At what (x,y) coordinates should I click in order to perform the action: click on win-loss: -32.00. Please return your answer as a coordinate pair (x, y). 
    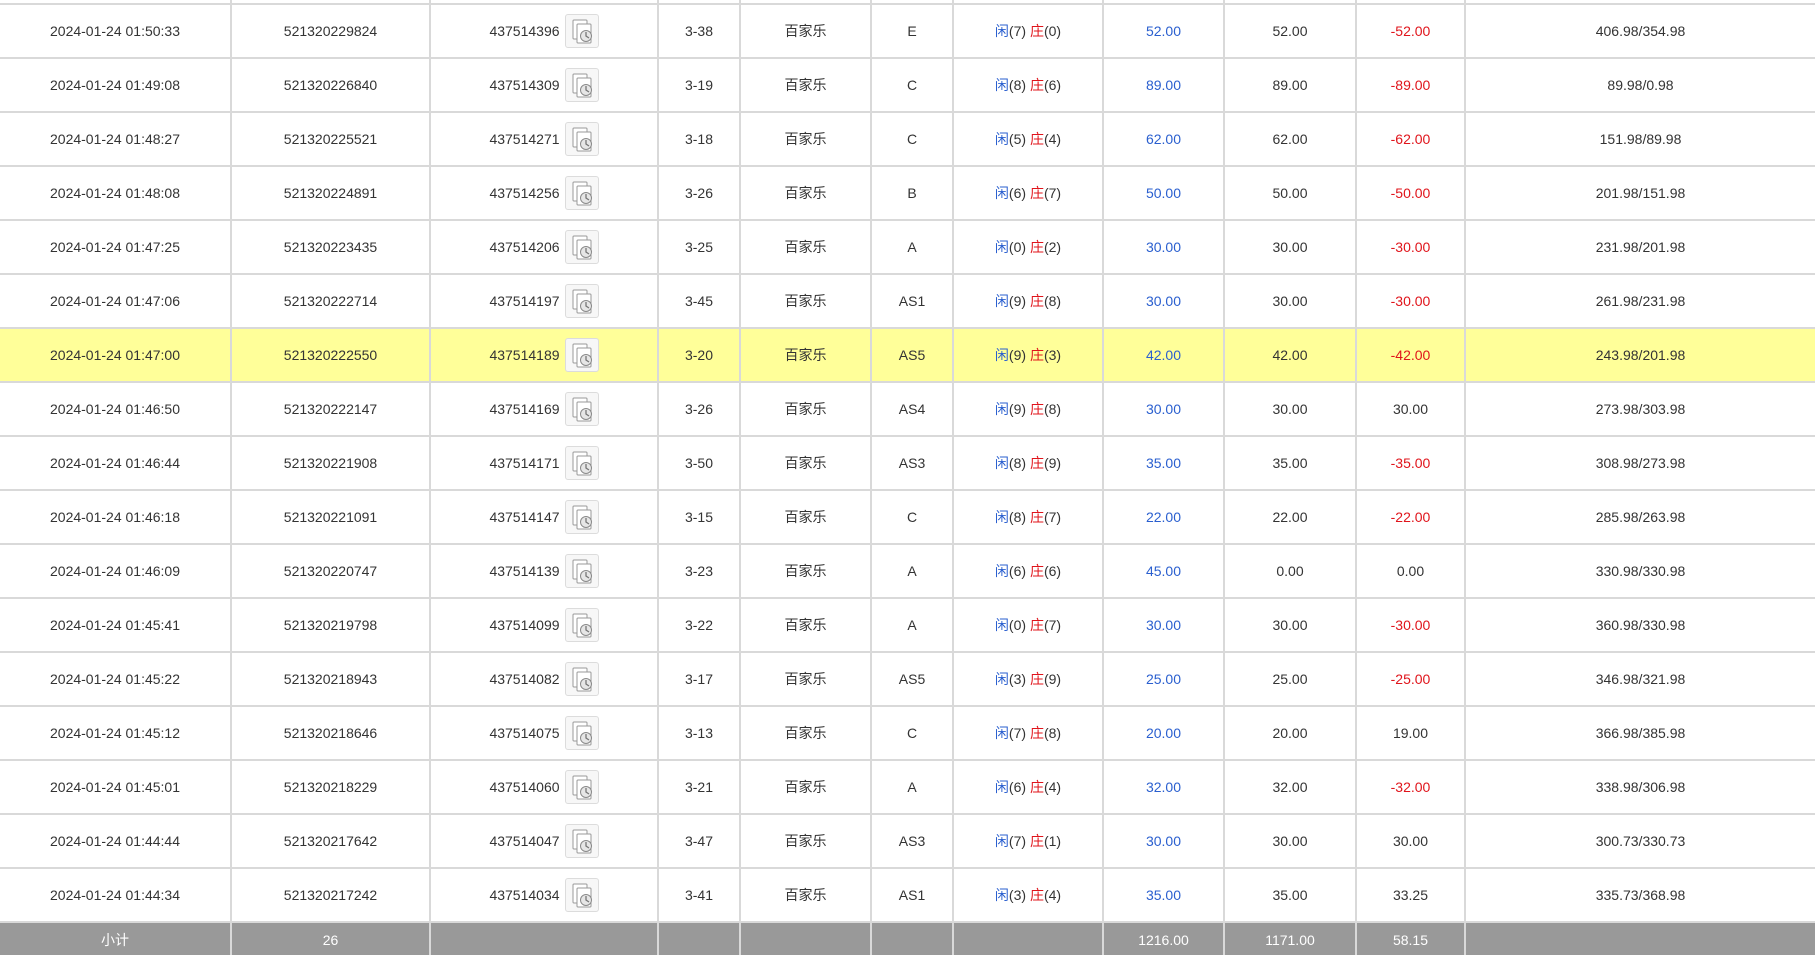
    Looking at the image, I should click on (1411, 787).